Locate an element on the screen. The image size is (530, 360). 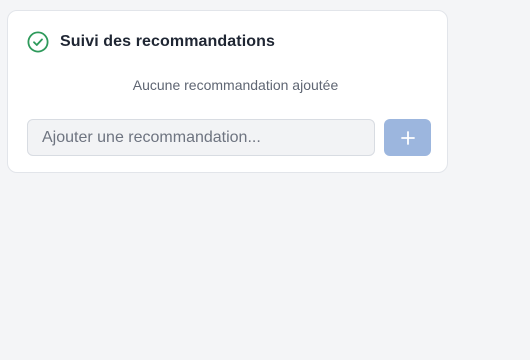
add-recommendation-button is located at coordinates (407, 137).